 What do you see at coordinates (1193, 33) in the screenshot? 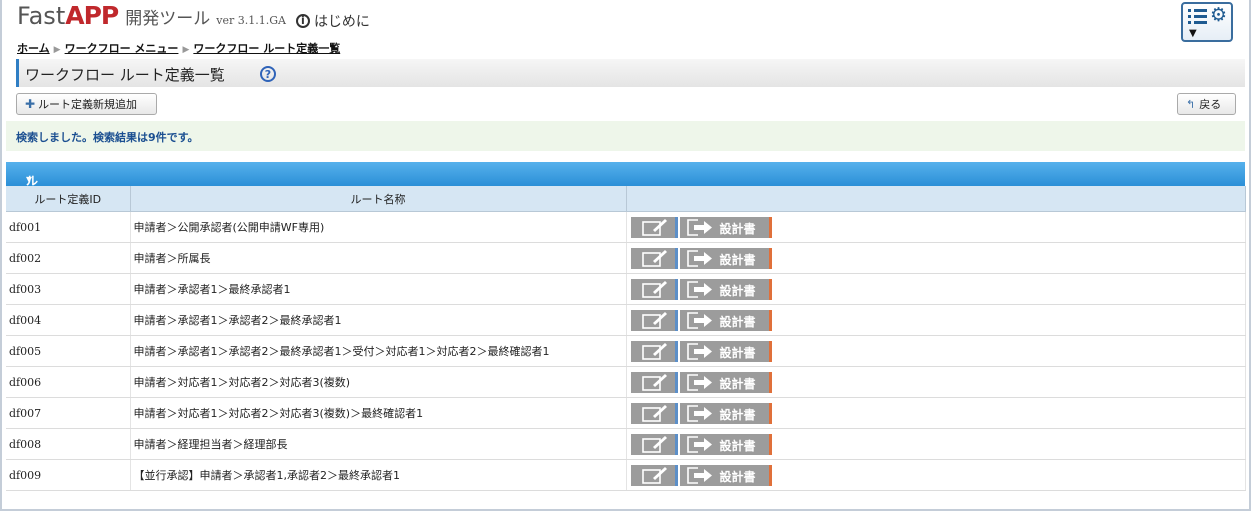
I see `caret-down-icon: ▼` at bounding box center [1193, 33].